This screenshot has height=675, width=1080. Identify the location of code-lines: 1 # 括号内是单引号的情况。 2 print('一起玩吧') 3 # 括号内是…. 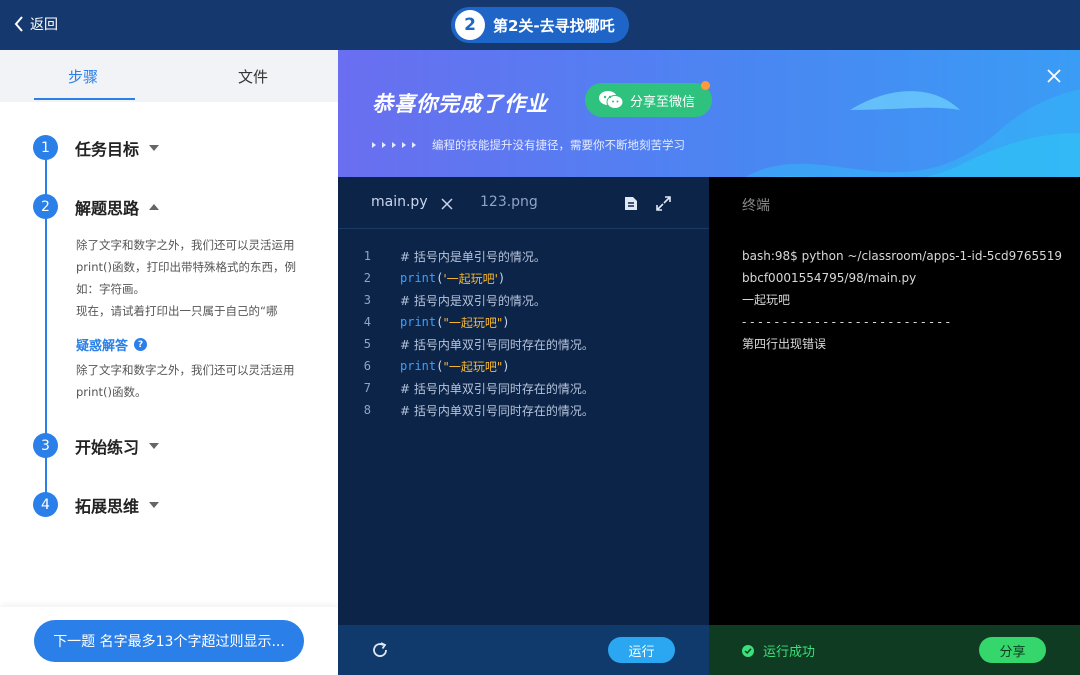
(523, 333).